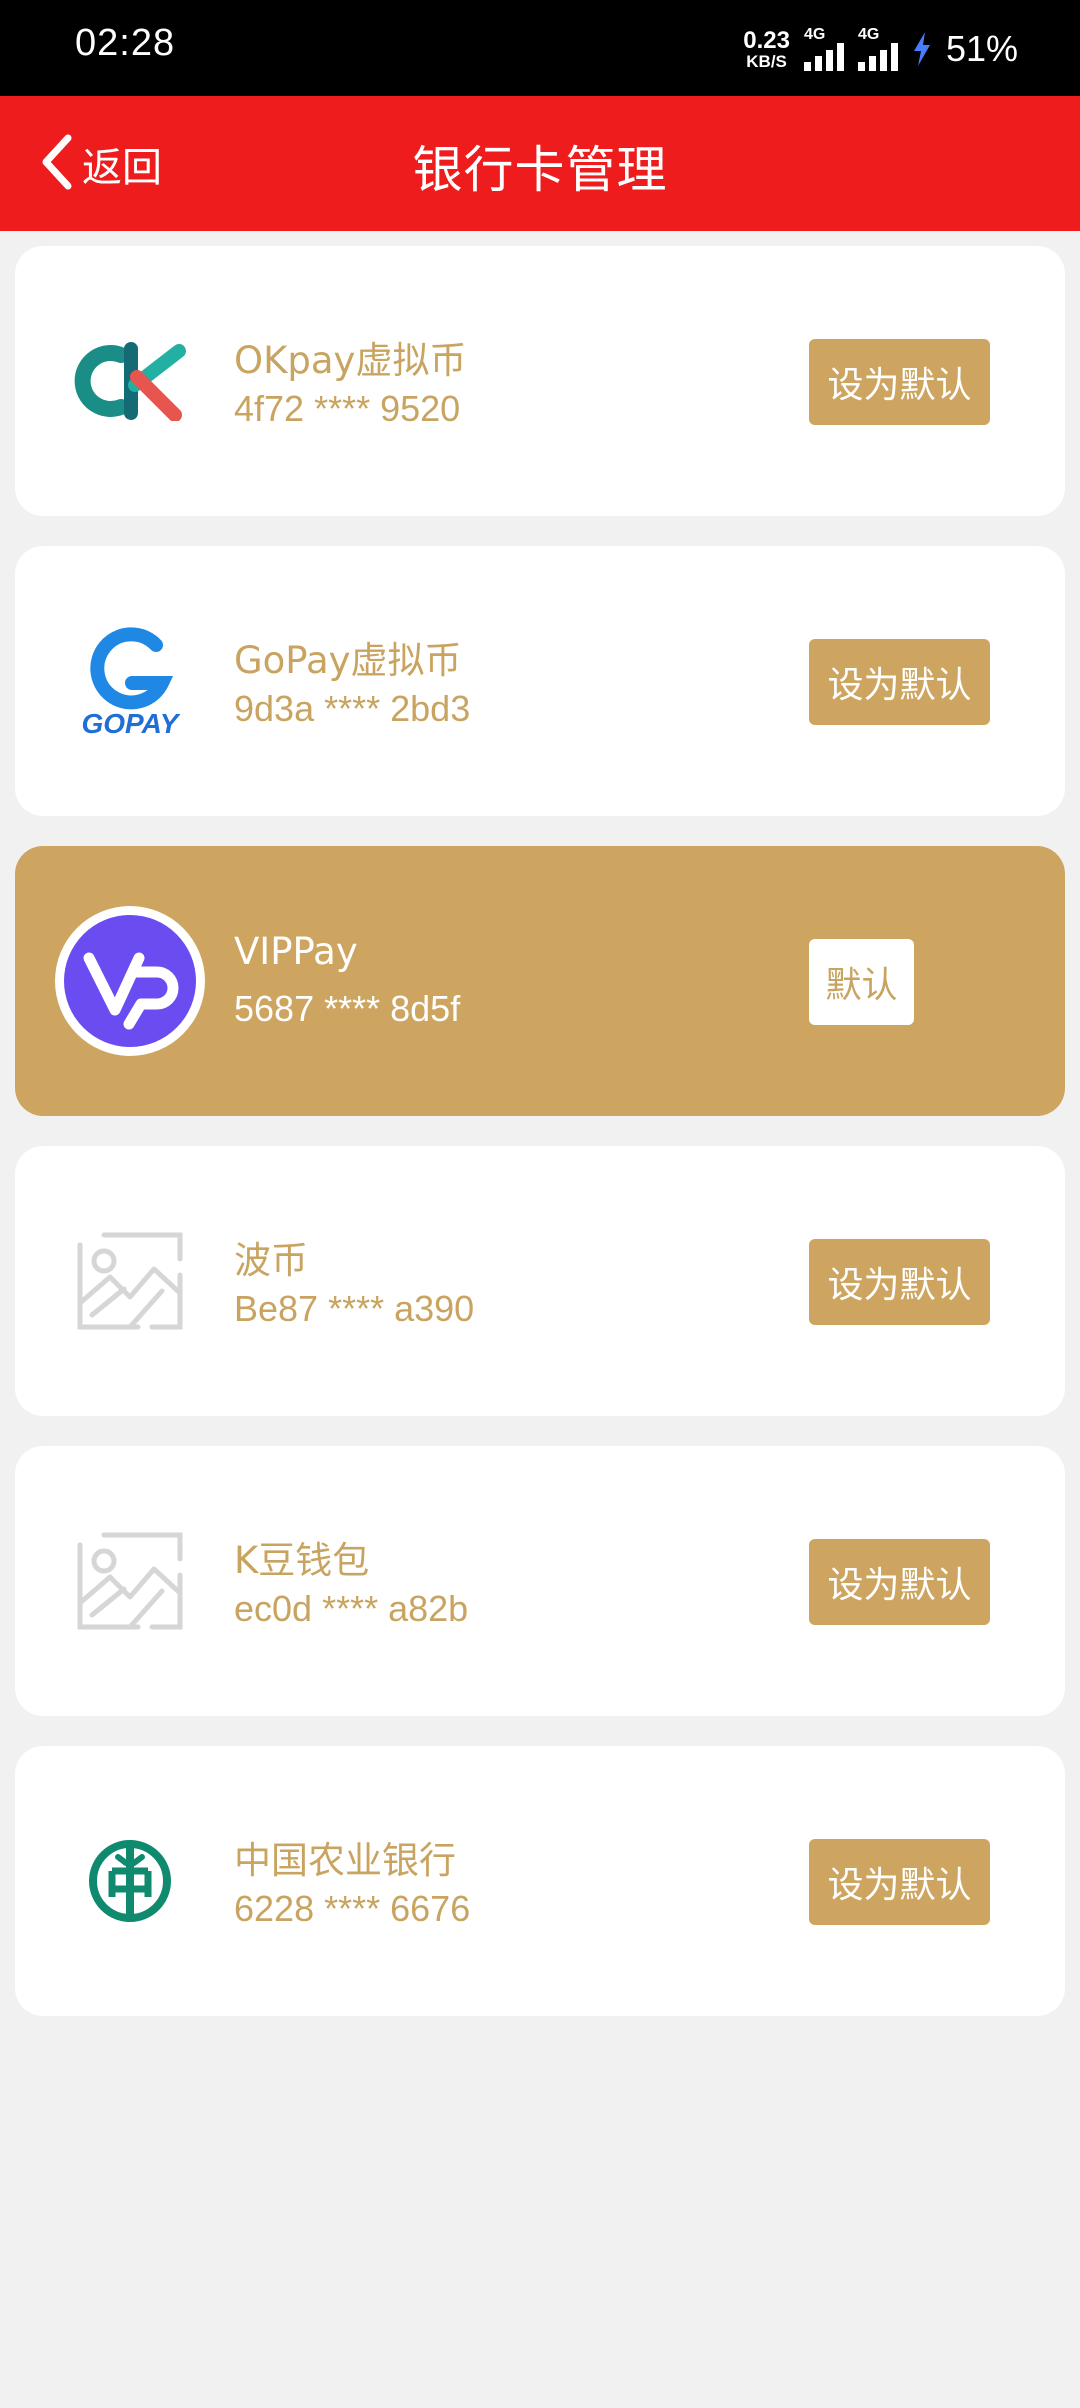 The image size is (1080, 2408). What do you see at coordinates (130, 681) in the screenshot?
I see `gopay-logo-icon: GOPAY` at bounding box center [130, 681].